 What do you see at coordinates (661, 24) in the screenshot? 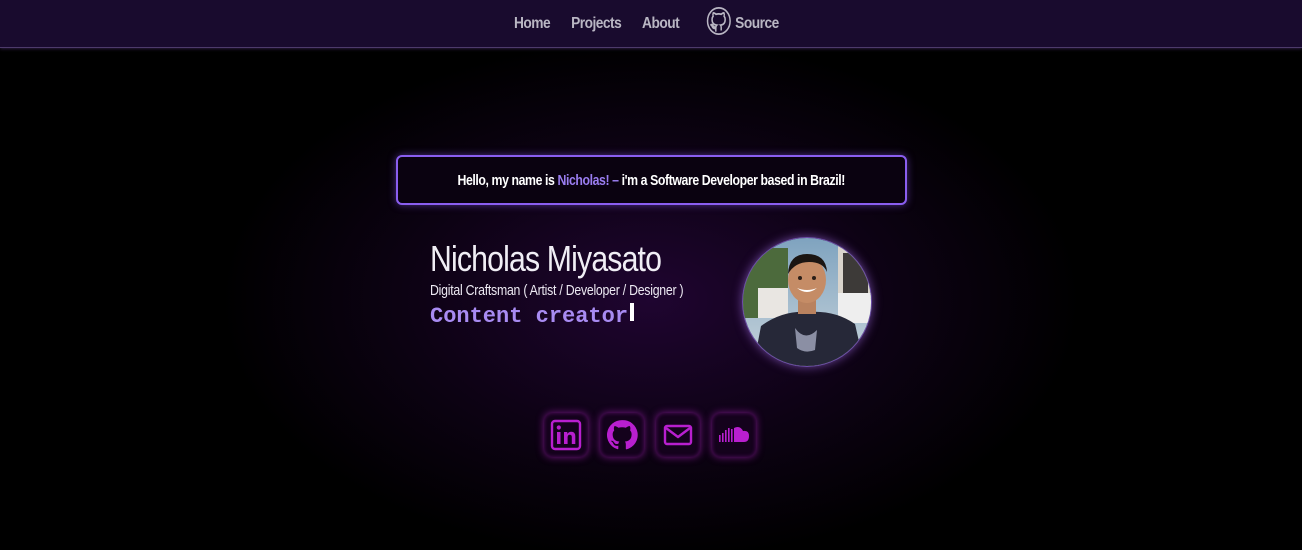
I see `nav-about-link: About` at bounding box center [661, 24].